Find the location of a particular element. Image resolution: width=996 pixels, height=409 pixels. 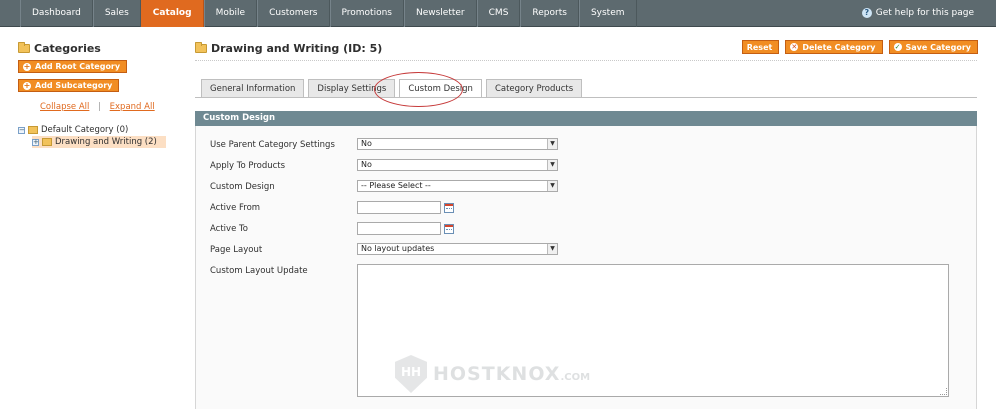

add-root-category-label: Add Root Category is located at coordinates (78, 66).